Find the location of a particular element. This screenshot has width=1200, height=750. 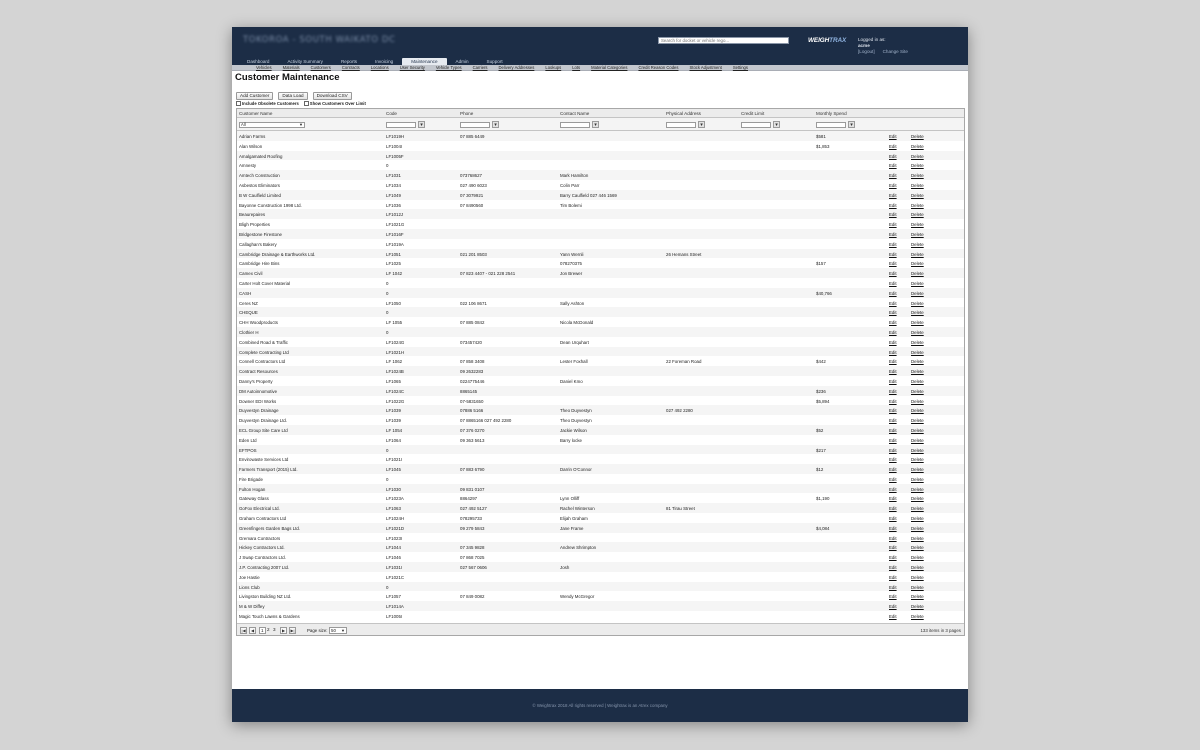

tab-admin: Admin is located at coordinates (462, 61).